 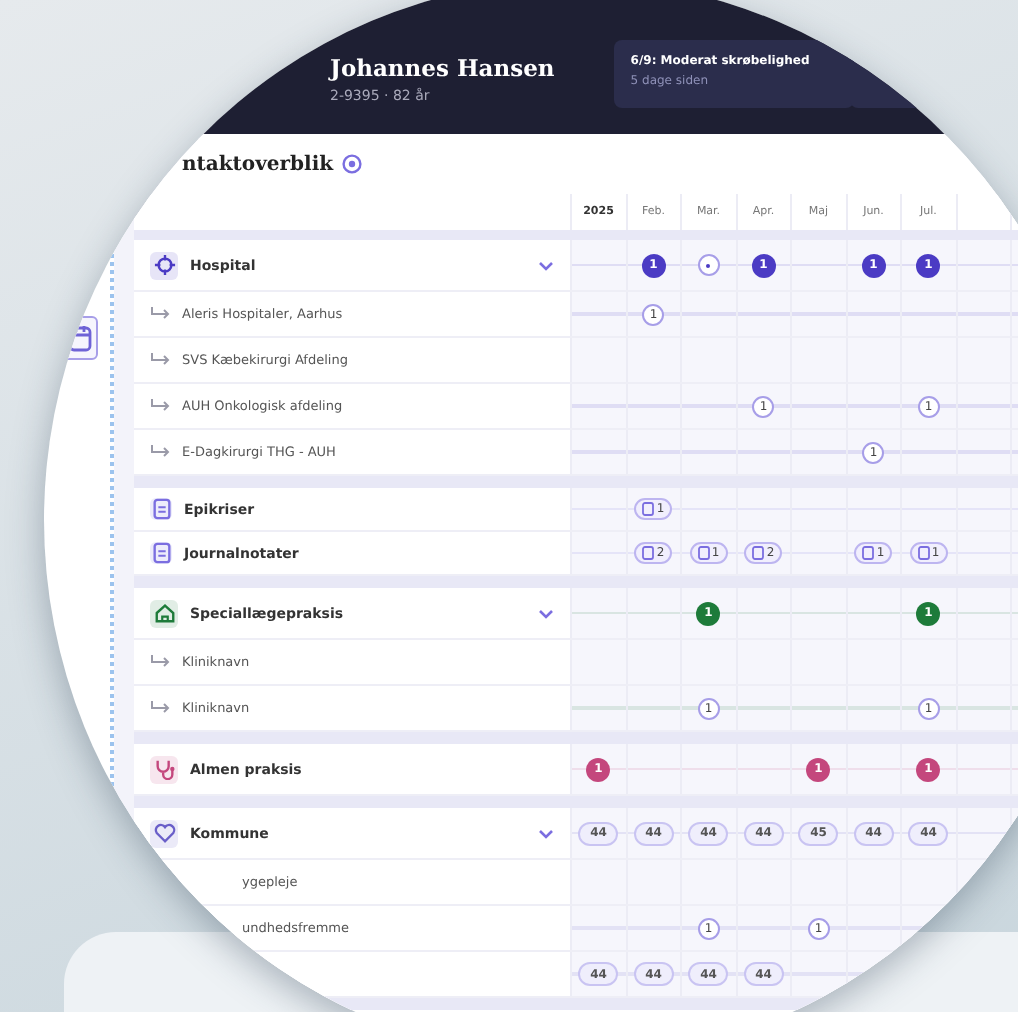 What do you see at coordinates (351, 164) in the screenshot?
I see `info-icon` at bounding box center [351, 164].